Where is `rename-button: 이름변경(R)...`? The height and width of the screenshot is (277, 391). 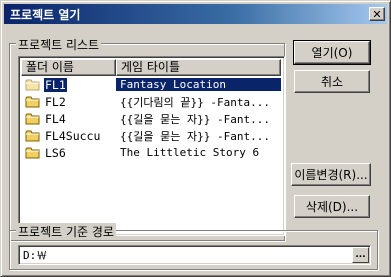
rename-button: 이름변경(R)... is located at coordinates (331, 174).